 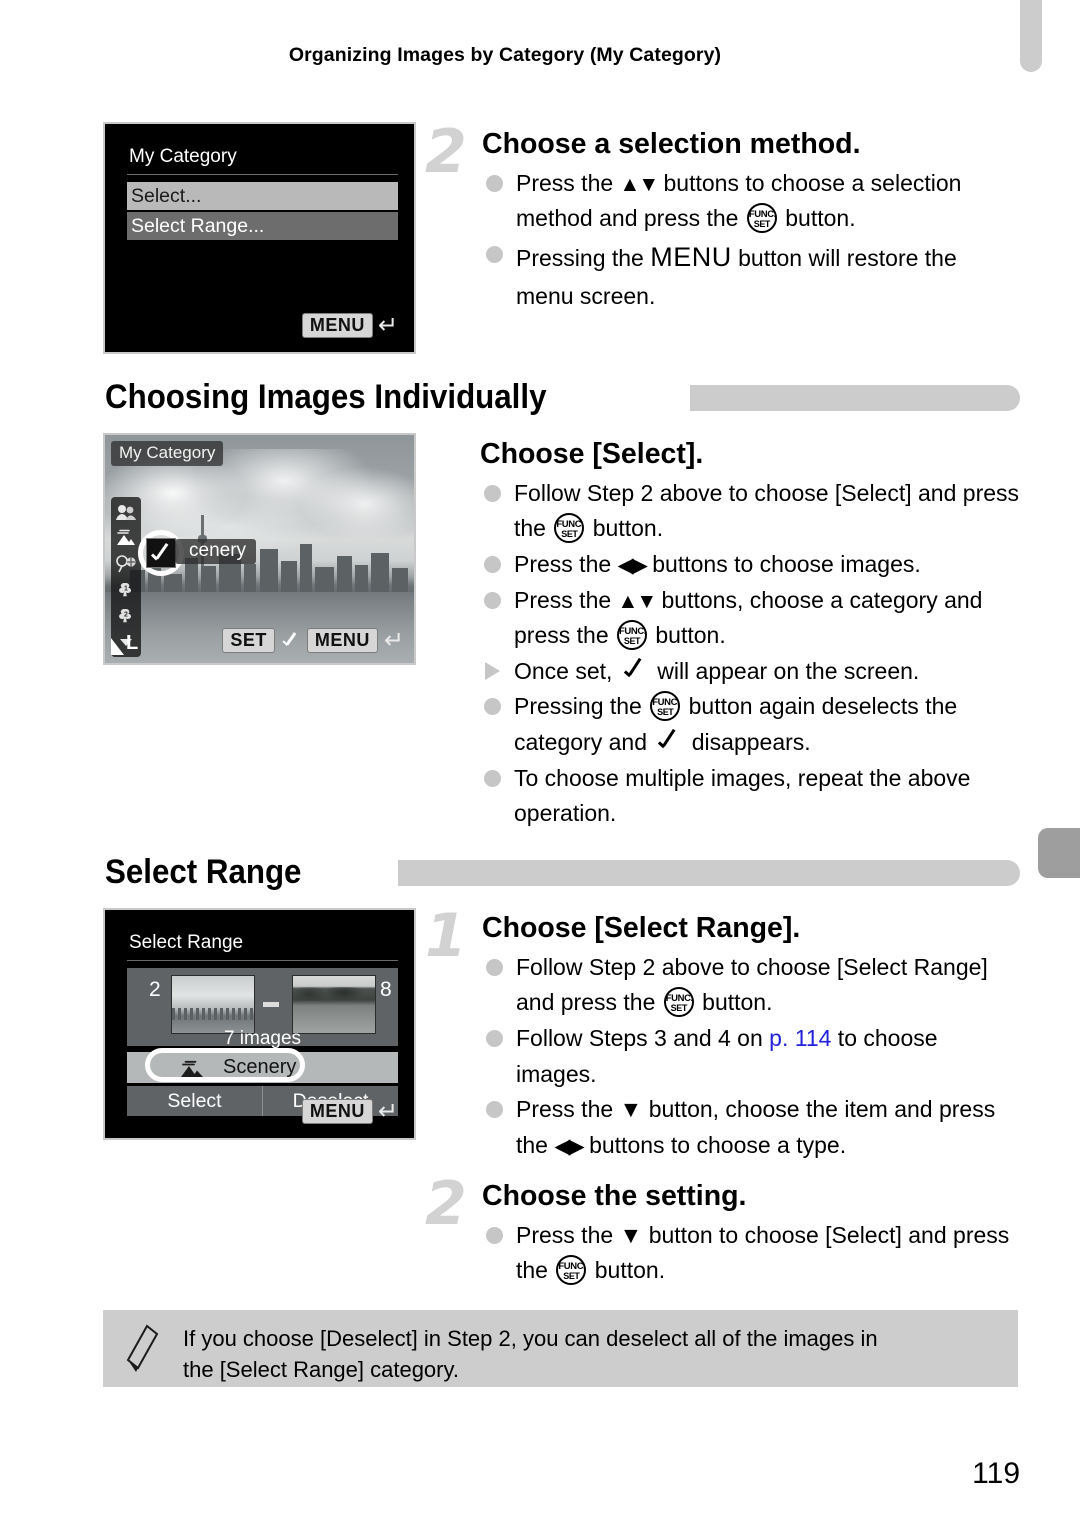 I want to click on page-reference-link: p. 114, so click(x=800, y=1038).